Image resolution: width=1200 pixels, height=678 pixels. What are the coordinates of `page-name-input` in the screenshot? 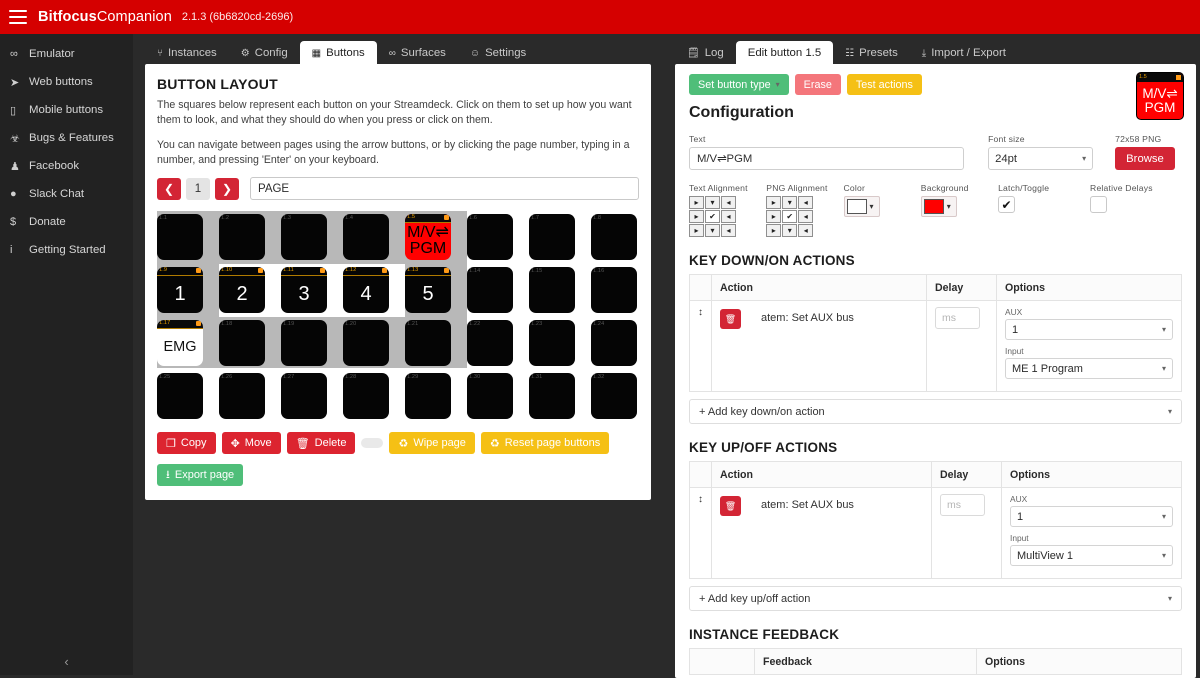 It's located at (444, 189).